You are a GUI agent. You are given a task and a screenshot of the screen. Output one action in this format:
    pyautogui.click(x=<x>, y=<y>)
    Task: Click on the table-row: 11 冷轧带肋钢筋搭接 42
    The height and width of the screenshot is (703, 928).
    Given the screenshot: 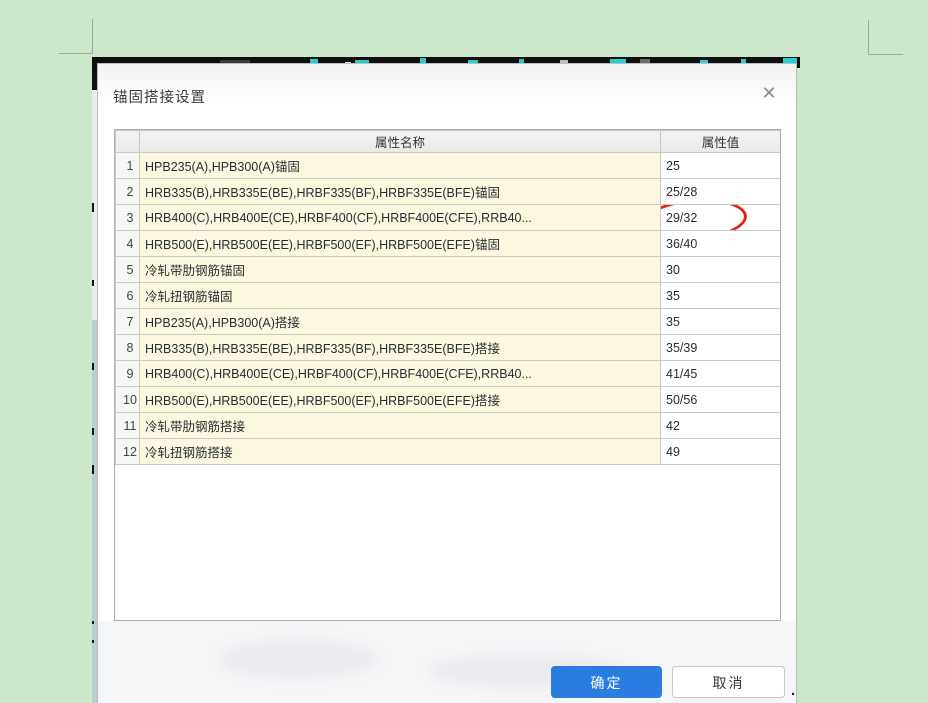 What is the action you would take?
    pyautogui.click(x=447, y=425)
    